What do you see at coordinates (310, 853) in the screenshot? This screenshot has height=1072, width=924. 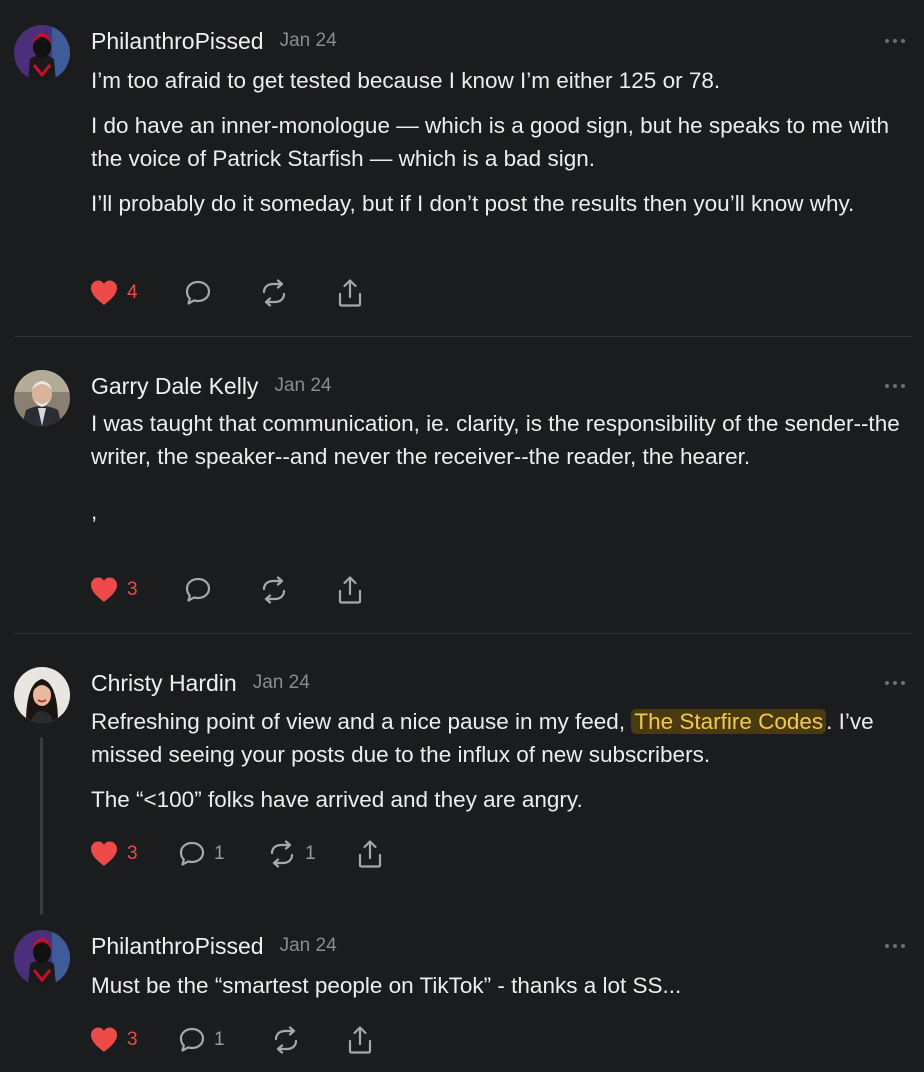 I see `restack-count: 1` at bounding box center [310, 853].